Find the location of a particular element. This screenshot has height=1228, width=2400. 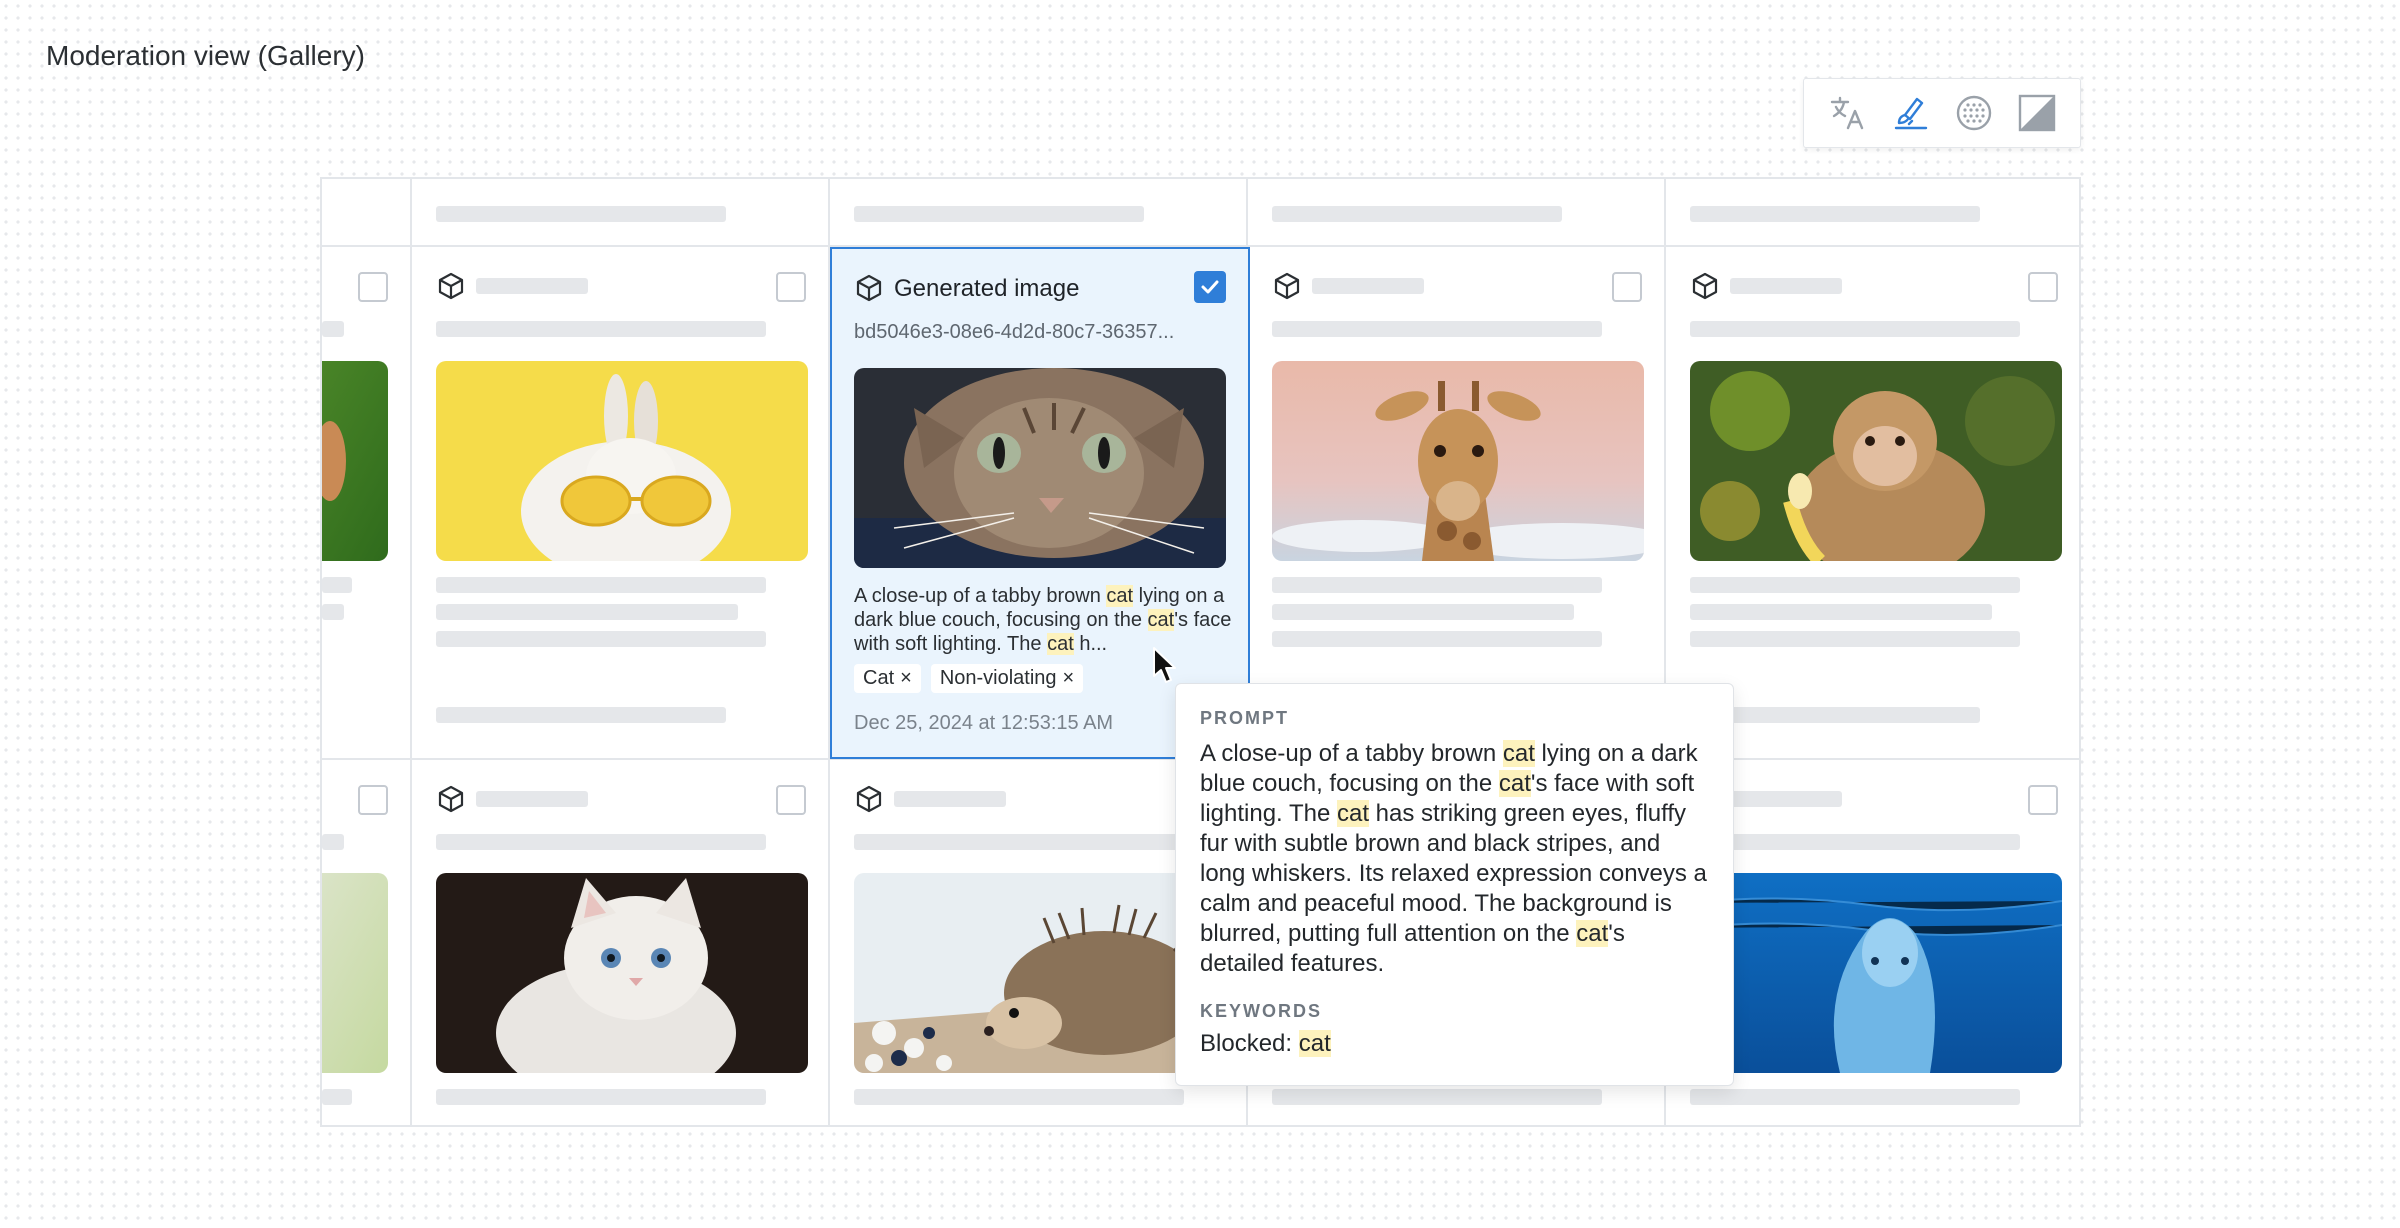

highlight-button is located at coordinates (1911, 113).